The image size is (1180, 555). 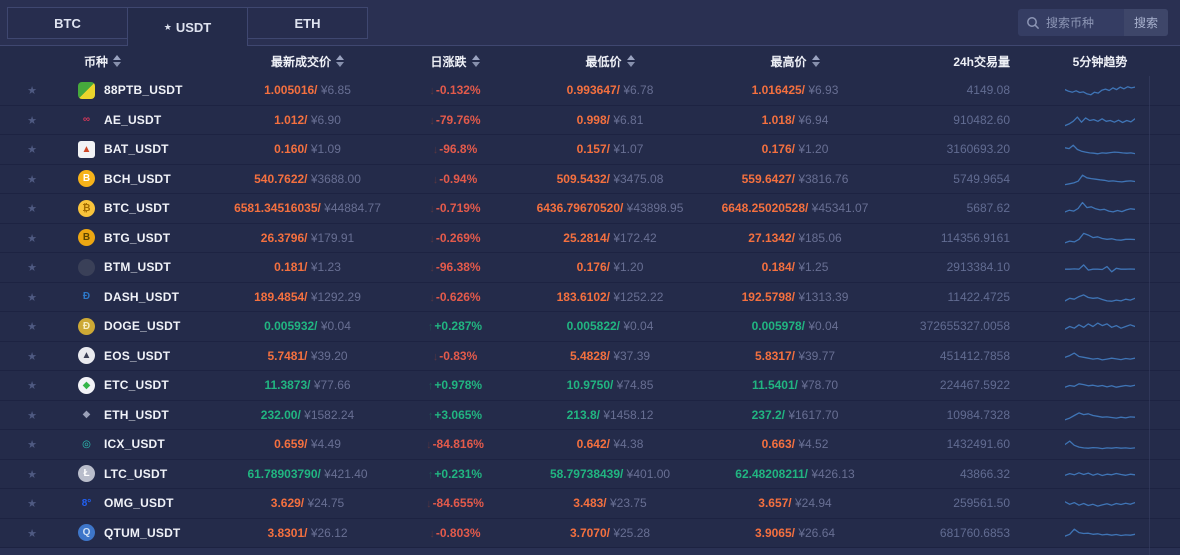 What do you see at coordinates (86, 120) in the screenshot?
I see `coin-icon: ∞` at bounding box center [86, 120].